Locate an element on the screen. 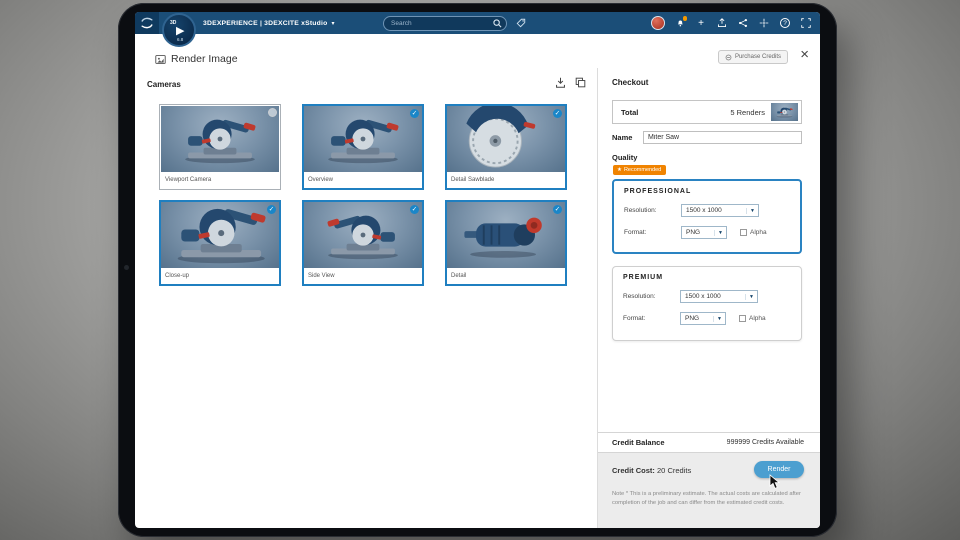 Image resolution: width=960 pixels, height=540 pixels. purchase-credits-button: Purchase Credits is located at coordinates (752, 57).